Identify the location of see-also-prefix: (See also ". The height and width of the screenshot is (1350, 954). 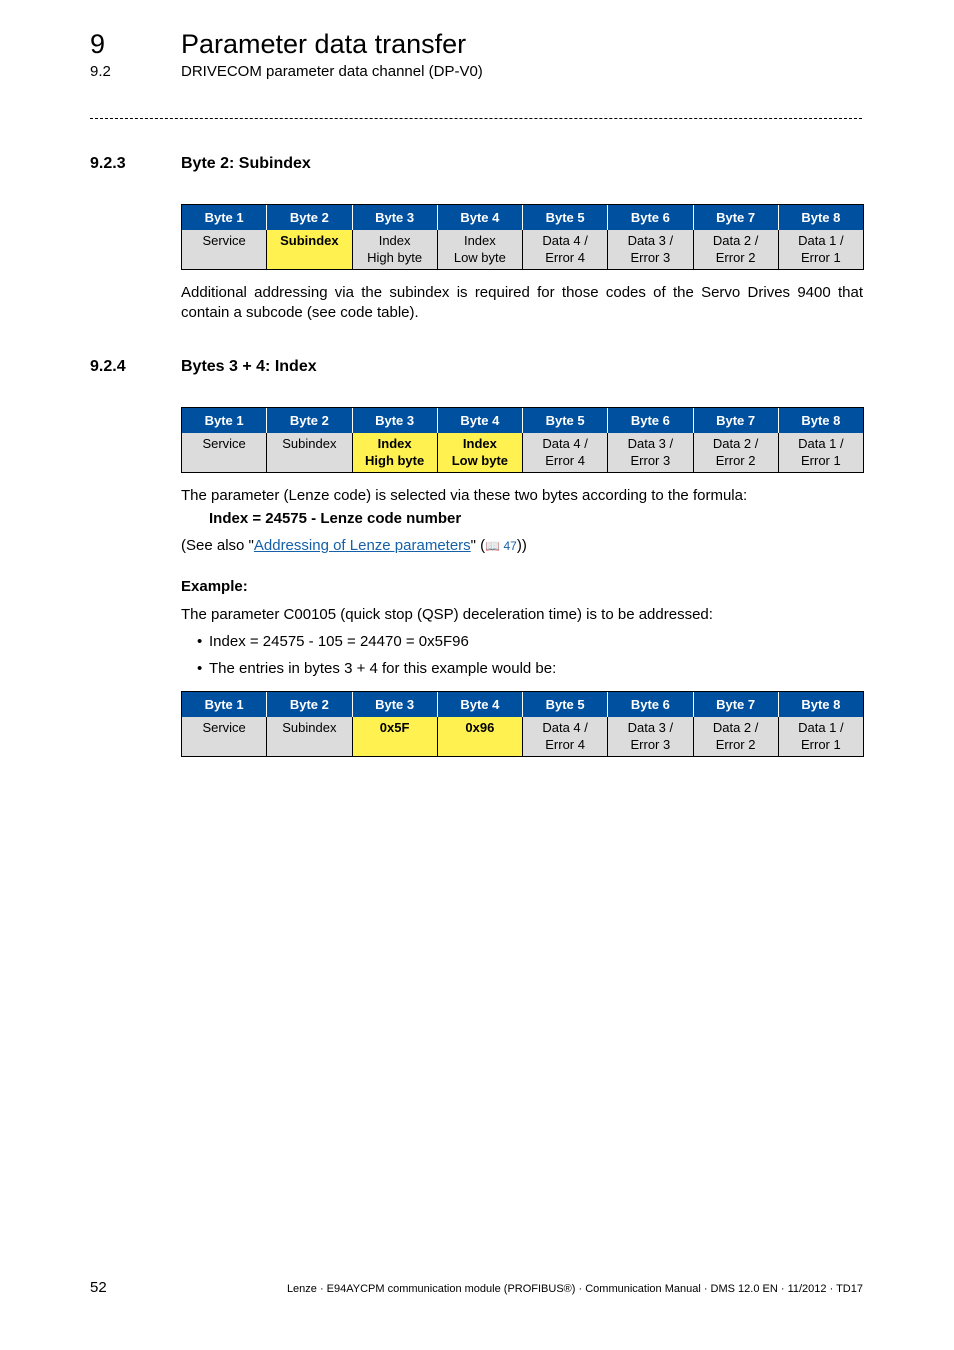
(217, 545).